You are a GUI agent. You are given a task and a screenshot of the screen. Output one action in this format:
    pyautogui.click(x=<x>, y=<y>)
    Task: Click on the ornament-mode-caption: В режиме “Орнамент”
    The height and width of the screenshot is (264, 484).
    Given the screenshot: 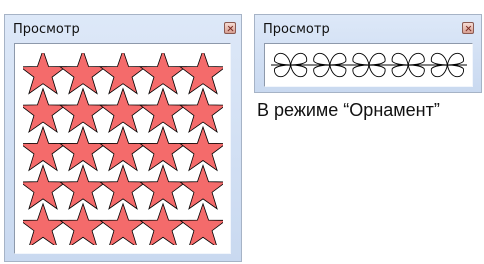 What is the action you would take?
    pyautogui.click(x=348, y=110)
    